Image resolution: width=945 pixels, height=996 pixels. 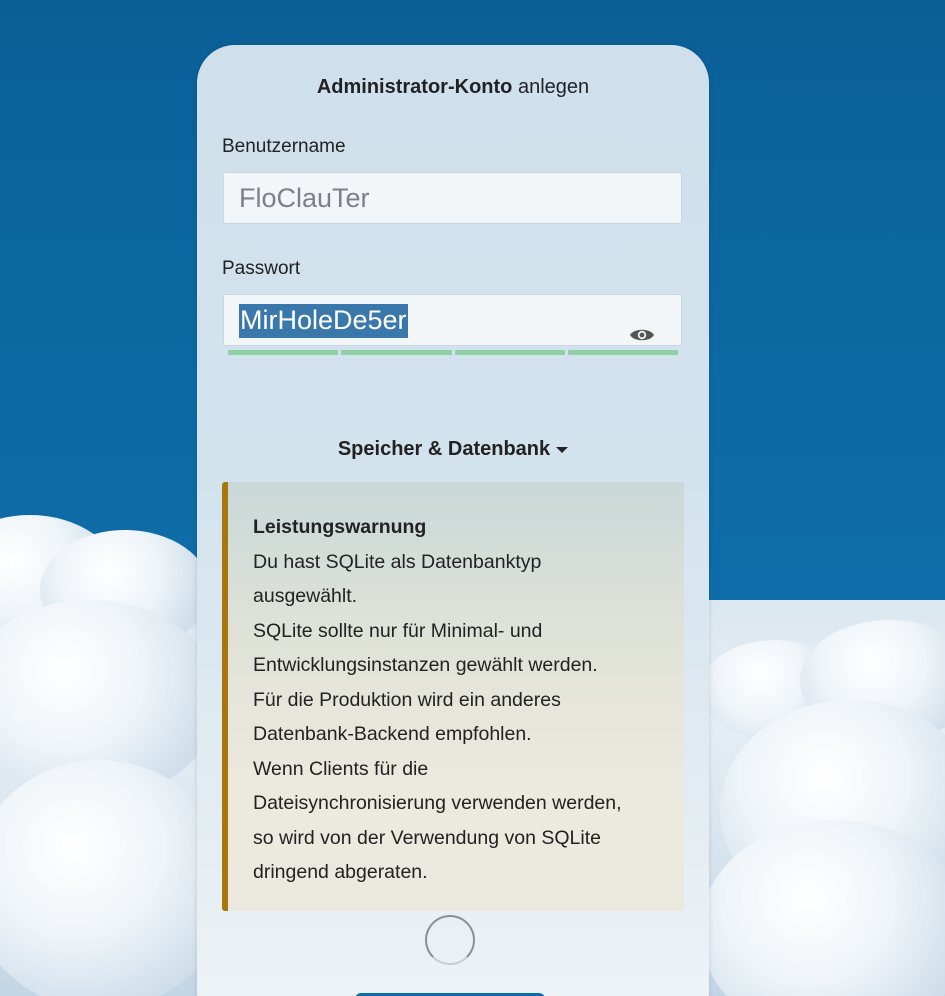 I want to click on warning-line: ausgewählt., so click(x=305, y=596).